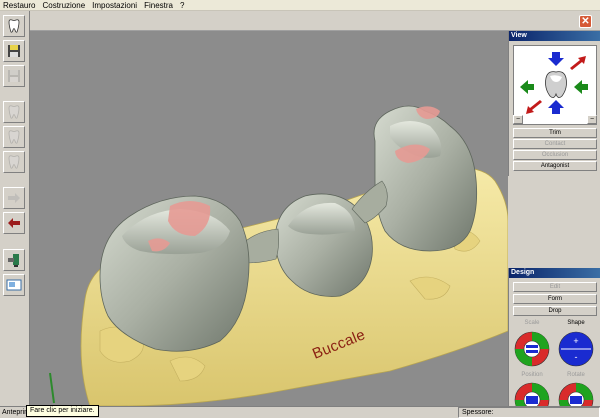  I want to click on antagonist-button: Antagonist, so click(555, 166).